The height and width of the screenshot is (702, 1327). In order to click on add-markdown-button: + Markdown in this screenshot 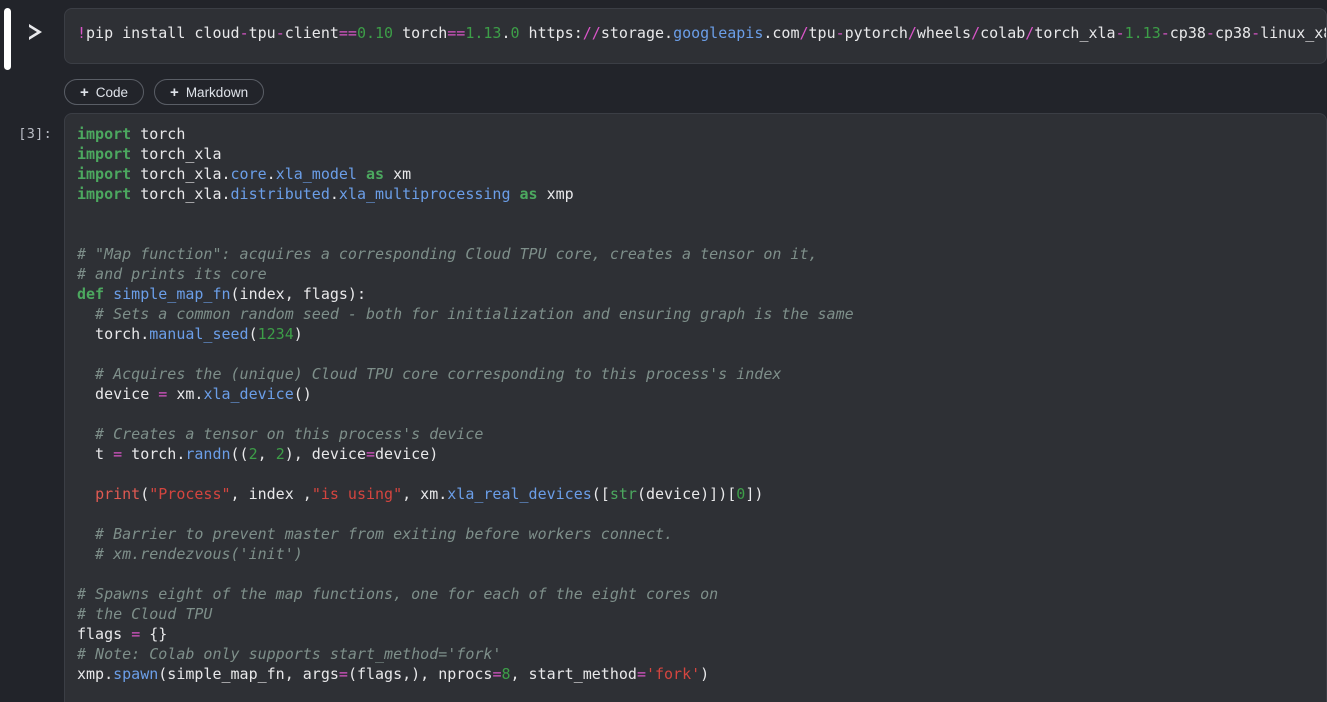, I will do `click(209, 92)`.